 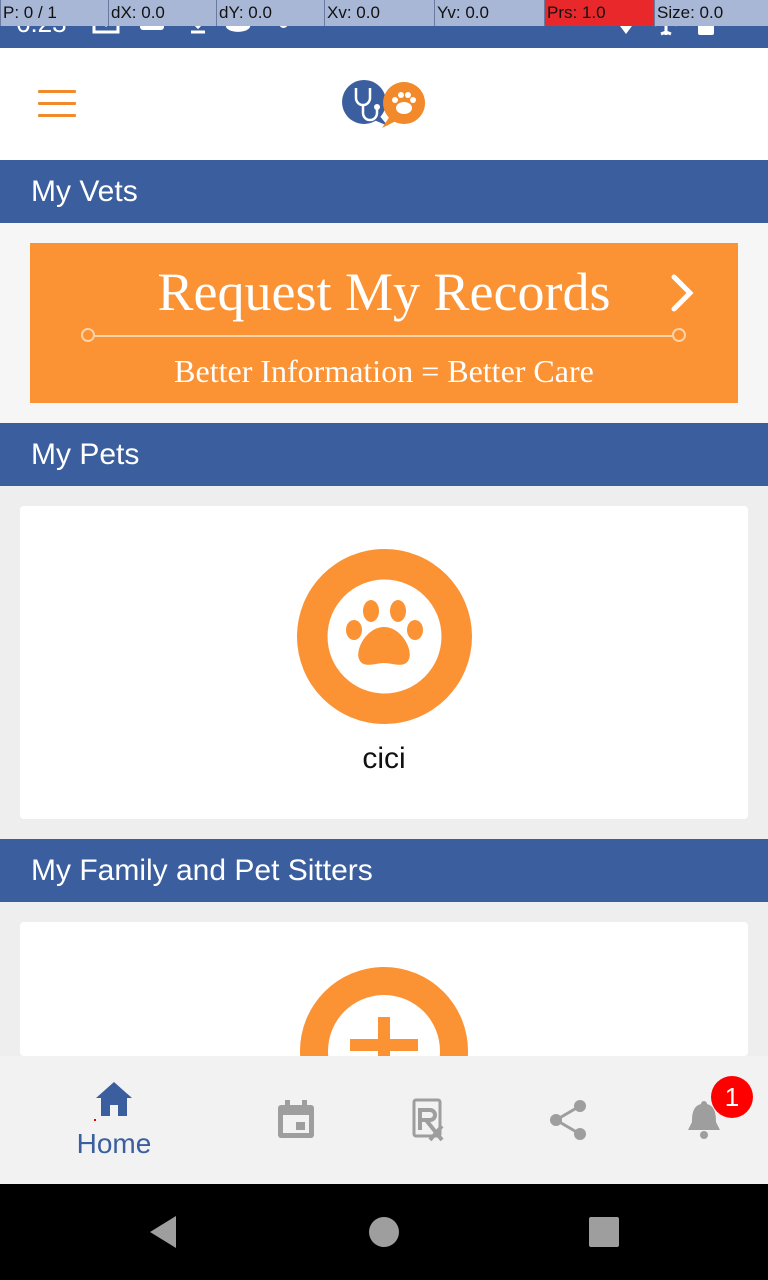 What do you see at coordinates (162, 13) in the screenshot?
I see `debug-dx: dX: 0.0` at bounding box center [162, 13].